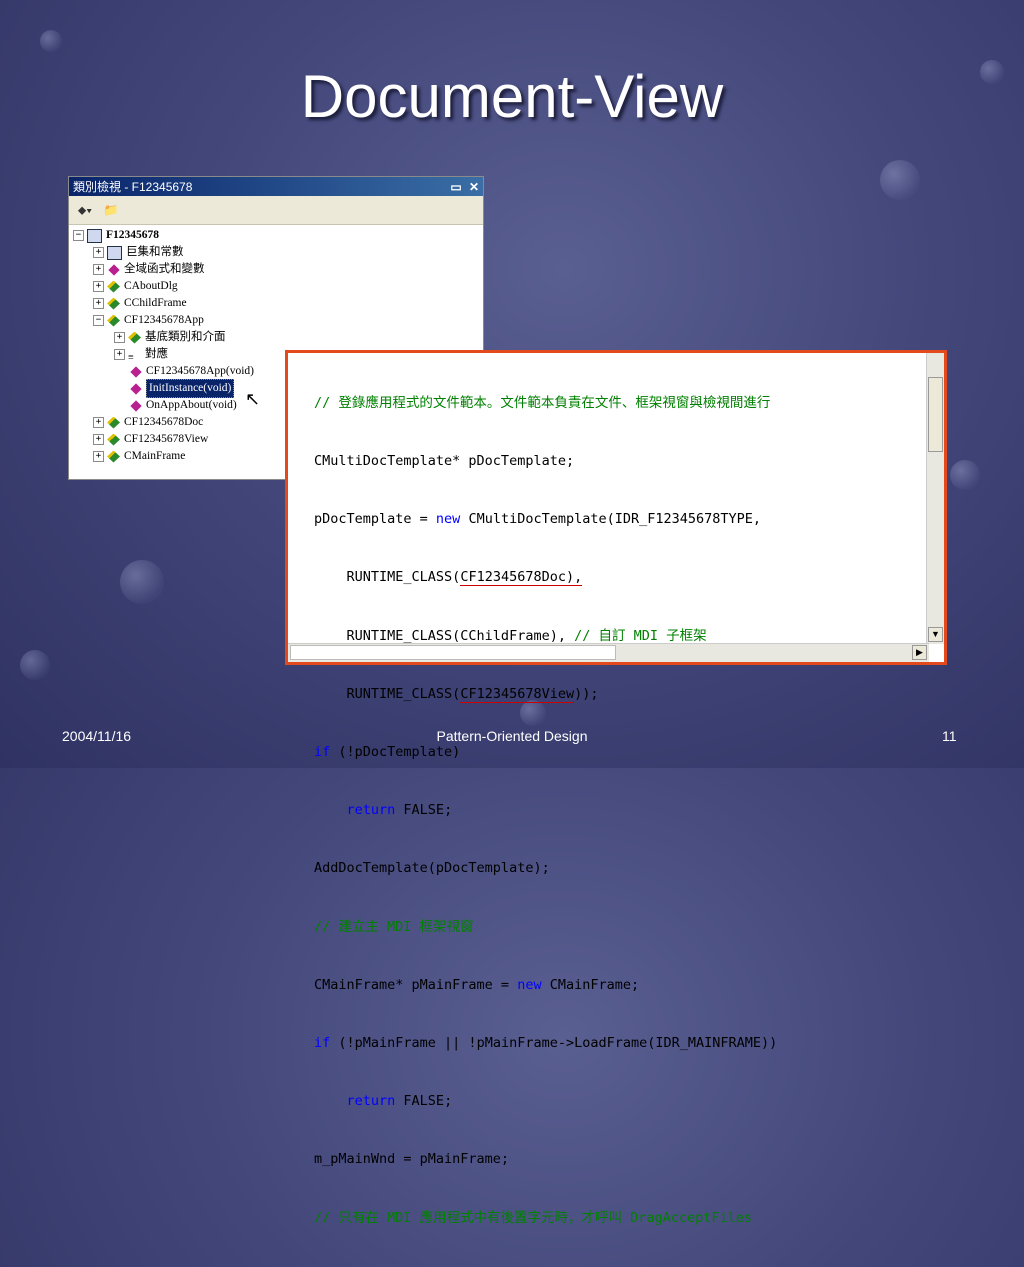  I want to click on tree-item-globals: + 全域函式和變數, so click(149, 269).